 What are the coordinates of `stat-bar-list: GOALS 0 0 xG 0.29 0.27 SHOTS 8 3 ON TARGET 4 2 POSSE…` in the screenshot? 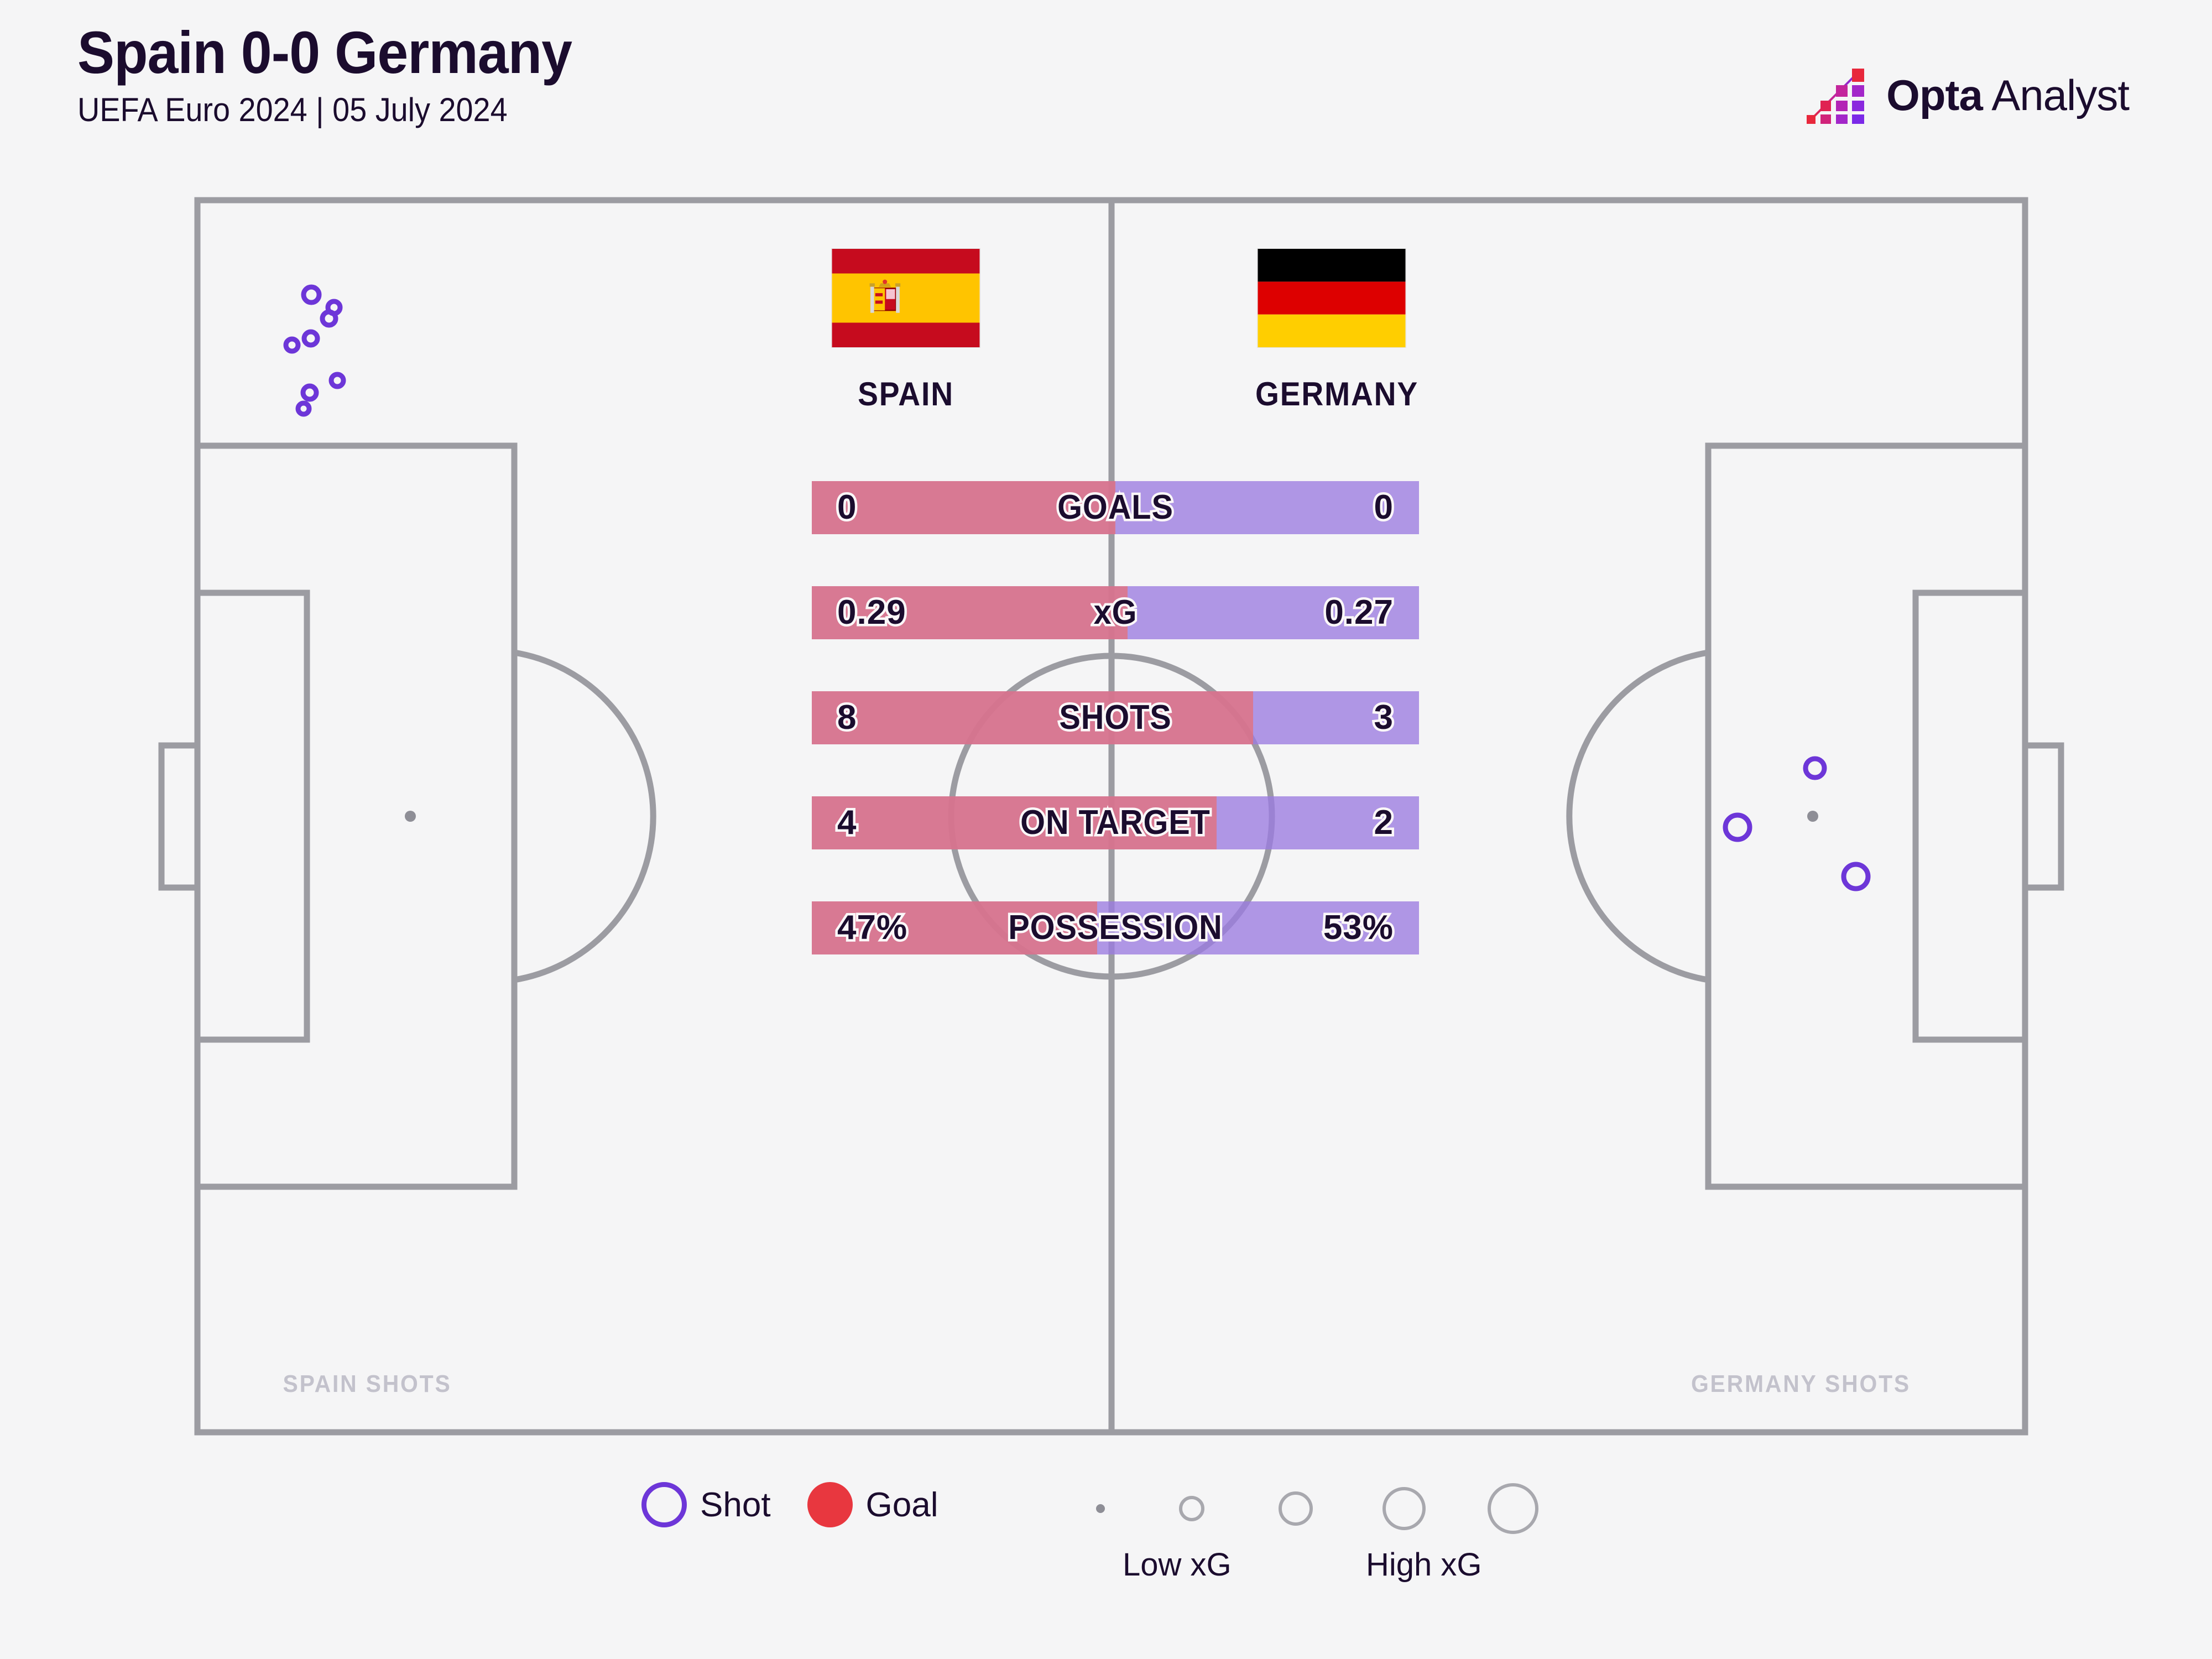 It's located at (1116, 718).